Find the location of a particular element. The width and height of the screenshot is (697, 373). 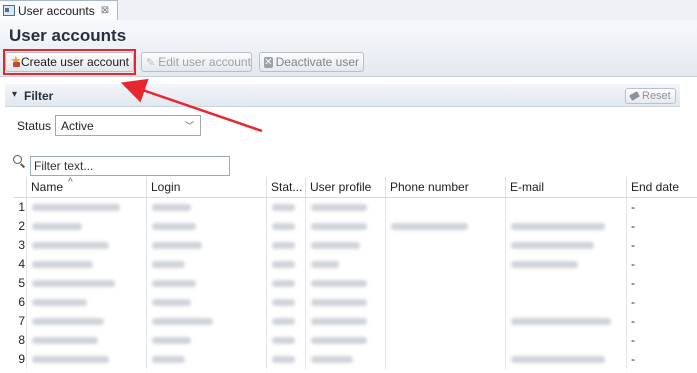

eraser-icon is located at coordinates (634, 96).